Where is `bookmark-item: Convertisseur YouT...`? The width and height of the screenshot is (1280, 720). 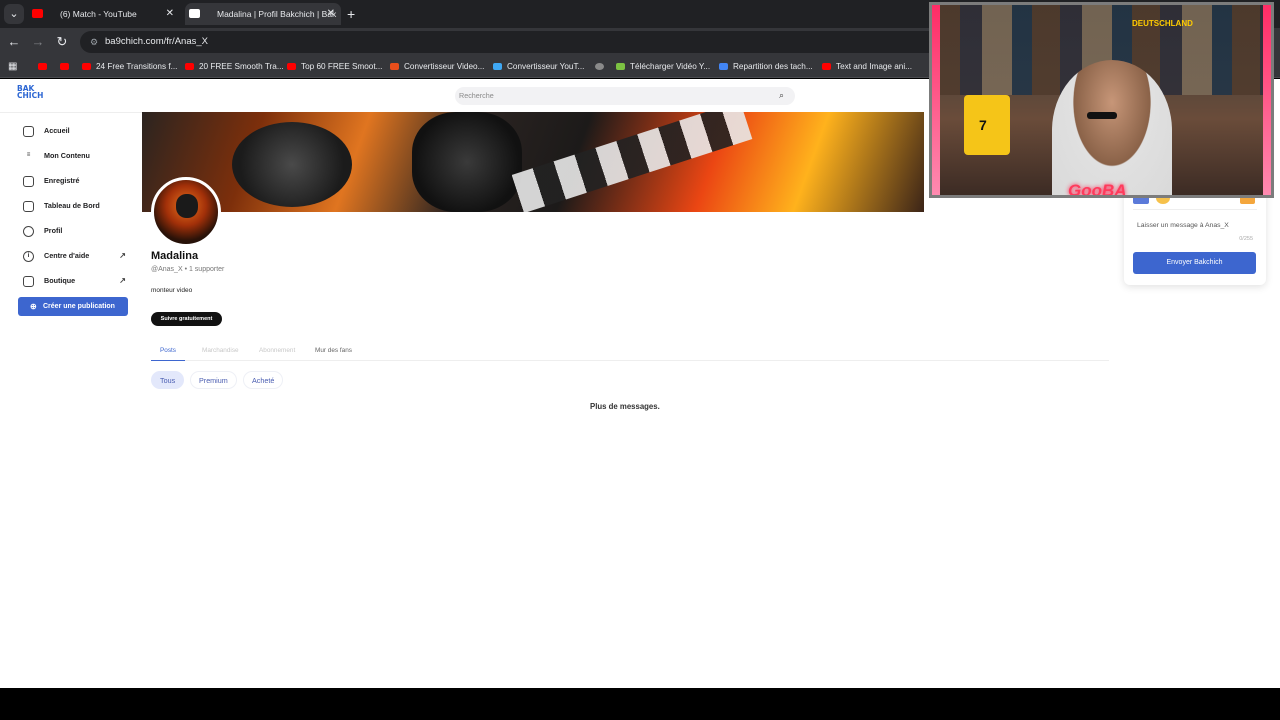 bookmark-item: Convertisseur YouT... is located at coordinates (538, 67).